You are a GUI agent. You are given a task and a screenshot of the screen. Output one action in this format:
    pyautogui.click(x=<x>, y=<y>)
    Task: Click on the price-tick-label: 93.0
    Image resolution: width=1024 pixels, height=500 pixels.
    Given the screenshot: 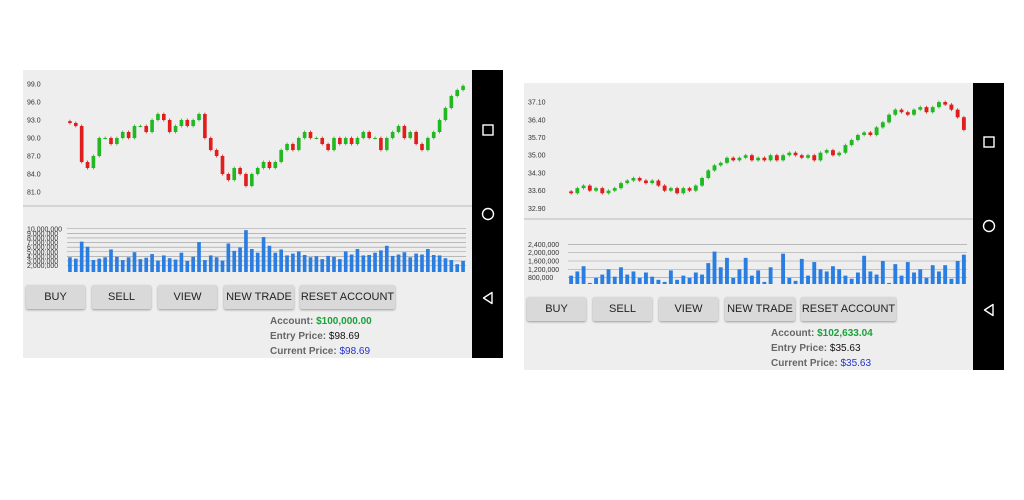 What is the action you would take?
    pyautogui.click(x=34, y=121)
    